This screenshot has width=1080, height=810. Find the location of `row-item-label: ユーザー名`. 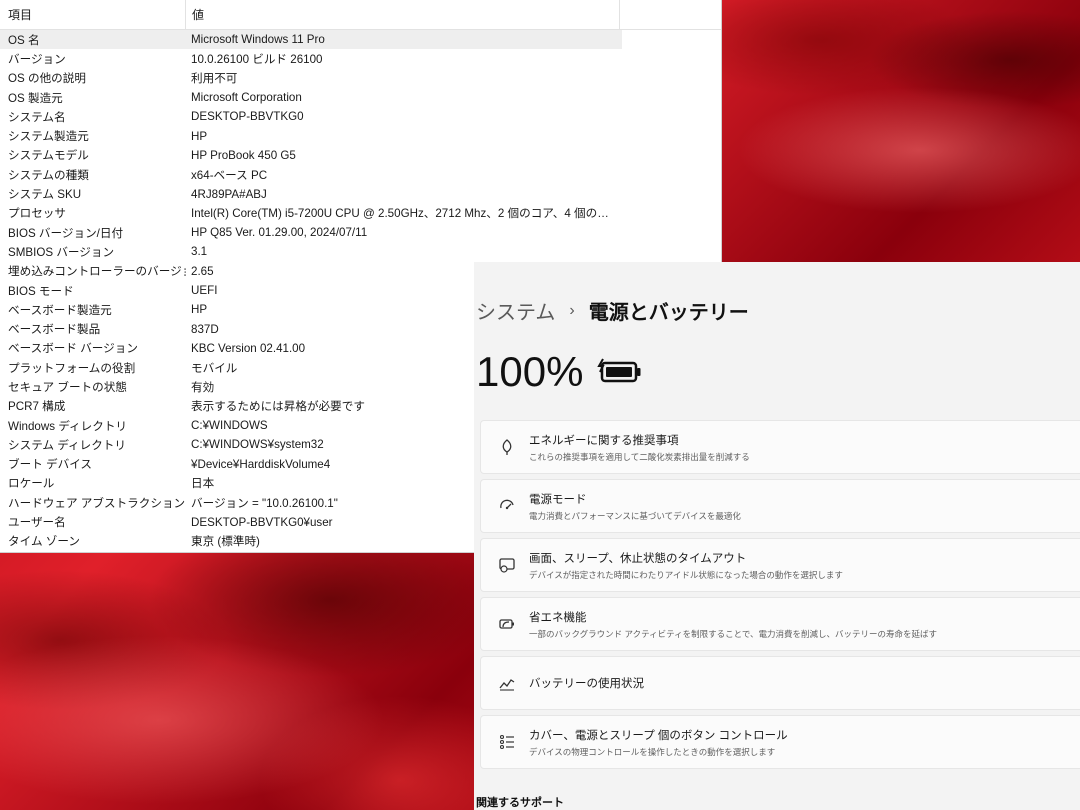

row-item-label: ユーザー名 is located at coordinates (37, 523).